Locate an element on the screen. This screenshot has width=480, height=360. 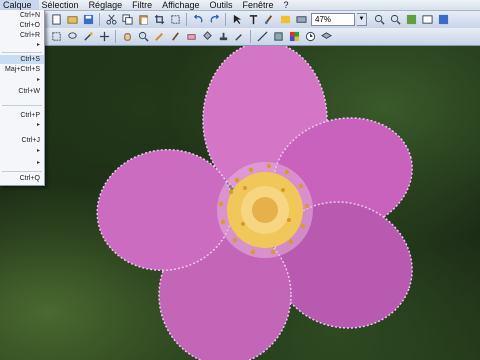
menu-shortcut-new: Ctrl+N is located at coordinates (22, 15).